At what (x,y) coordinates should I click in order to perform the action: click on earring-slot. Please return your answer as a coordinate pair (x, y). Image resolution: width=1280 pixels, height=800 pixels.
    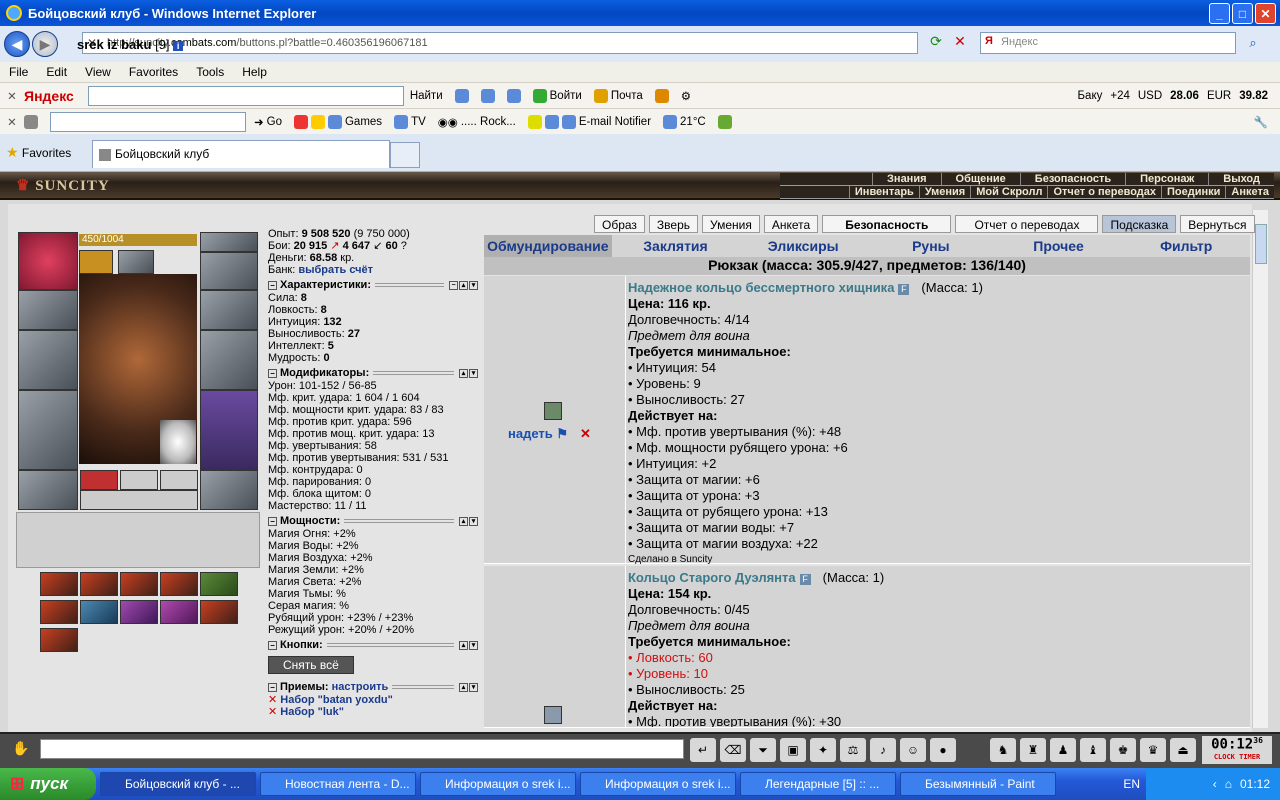
    Looking at the image, I should click on (136, 262).